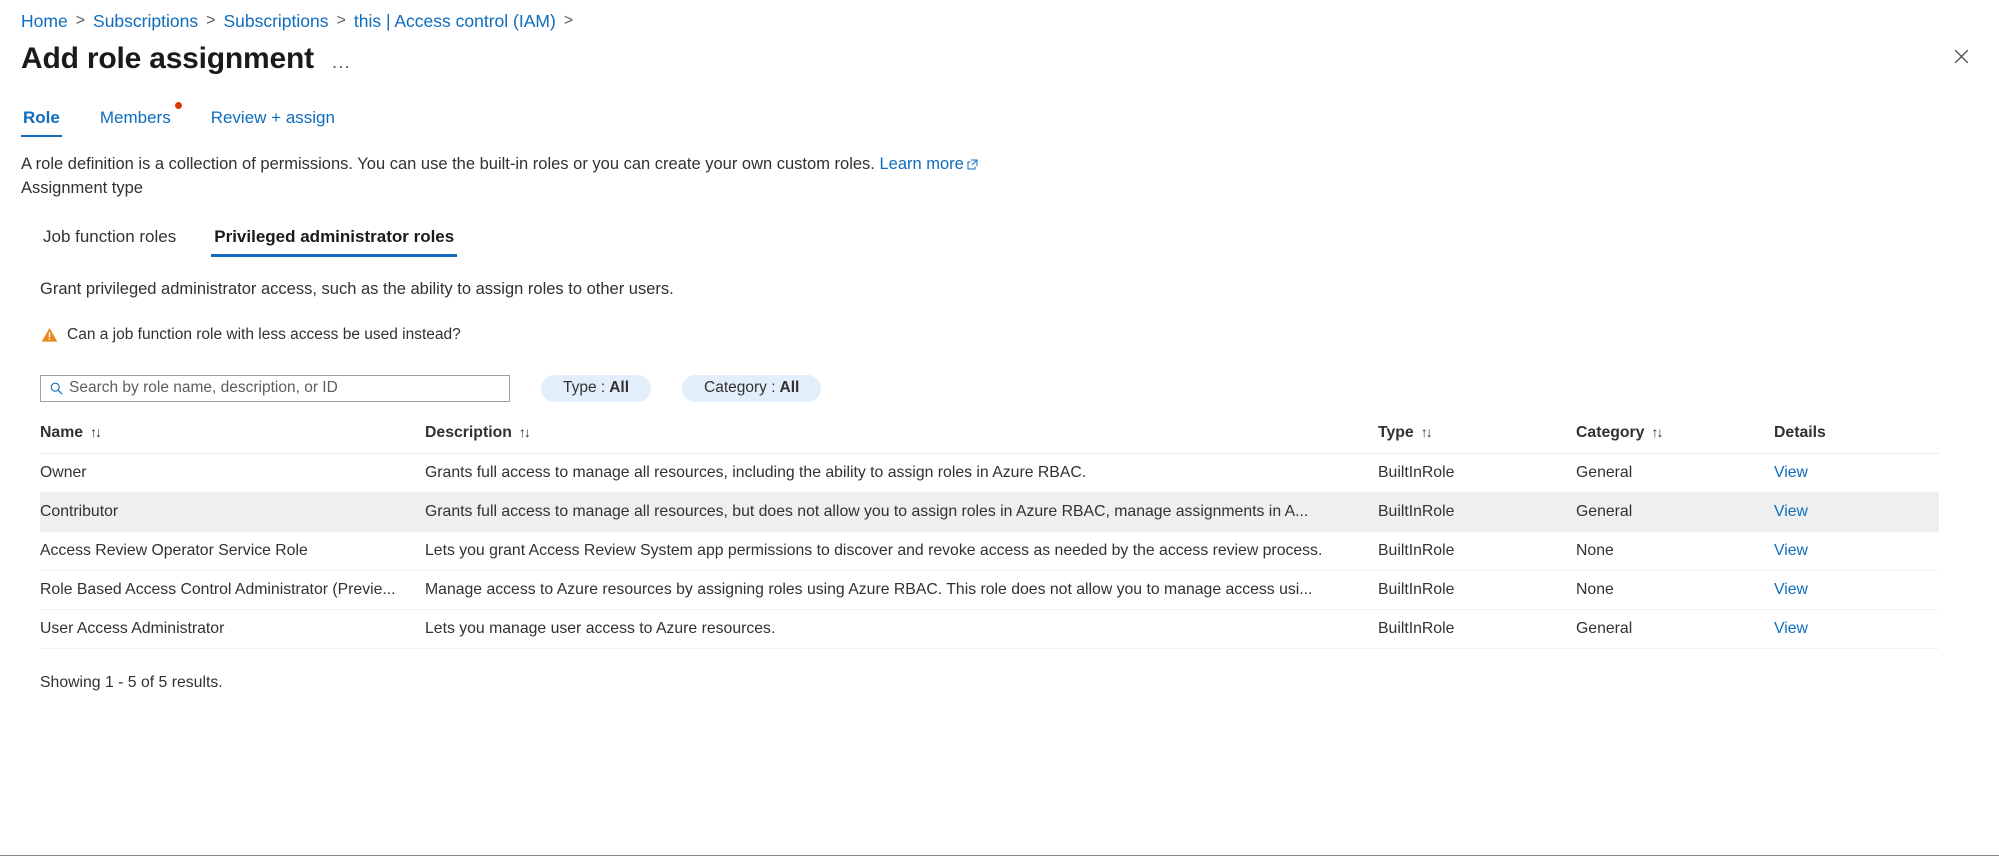  Describe the element at coordinates (901, 439) in the screenshot. I see `column-header-description: Description ↑↓` at that location.